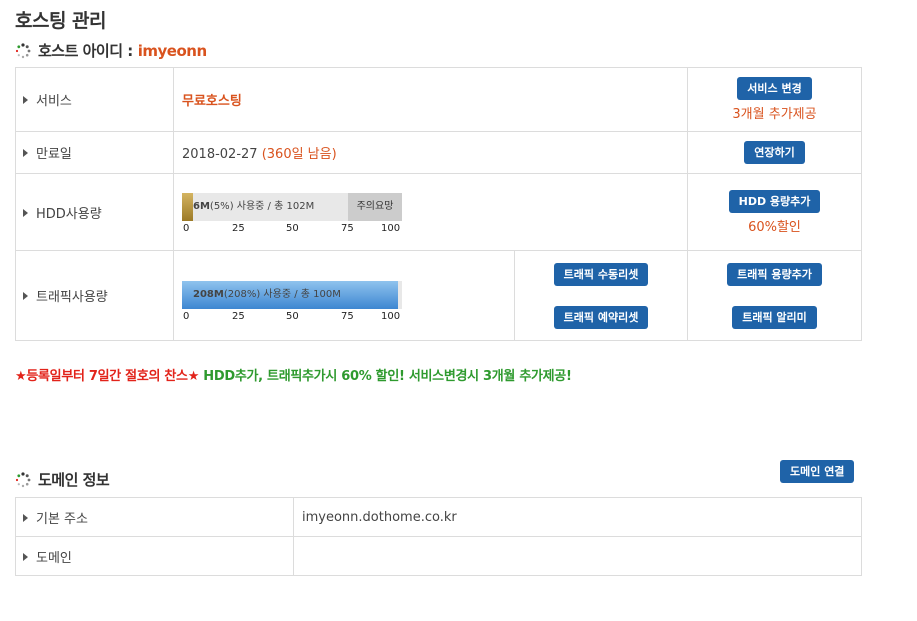 The height and width of the screenshot is (621, 917). What do you see at coordinates (61, 21) in the screenshot?
I see `page-title: 호스팅 관리` at bounding box center [61, 21].